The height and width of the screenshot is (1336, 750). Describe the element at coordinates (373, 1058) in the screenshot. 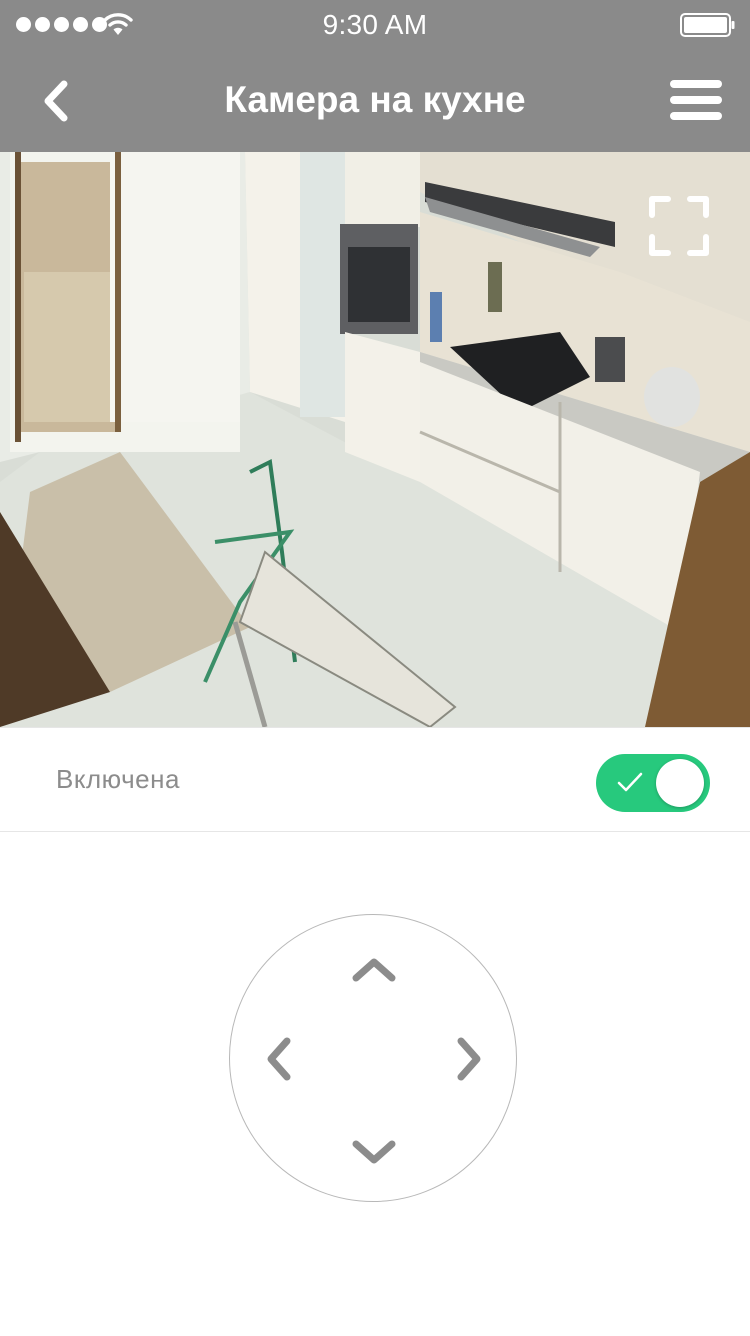

I see `ptz-joystick` at that location.